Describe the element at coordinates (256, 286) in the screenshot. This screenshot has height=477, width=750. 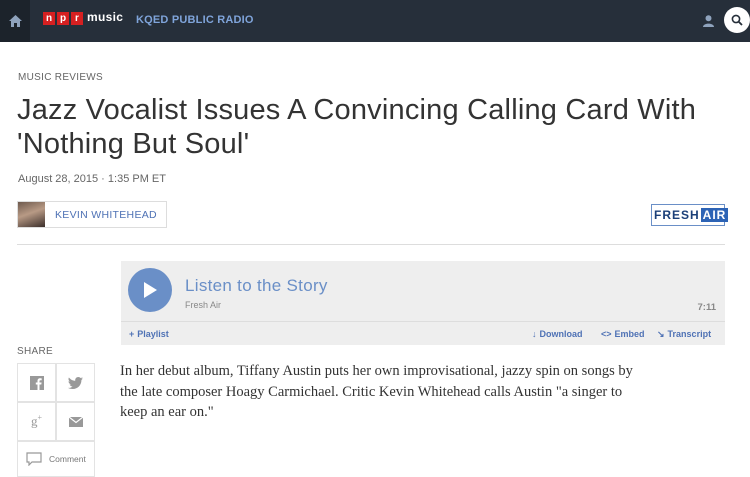
I see `audio-title: Listen to the Story` at that location.